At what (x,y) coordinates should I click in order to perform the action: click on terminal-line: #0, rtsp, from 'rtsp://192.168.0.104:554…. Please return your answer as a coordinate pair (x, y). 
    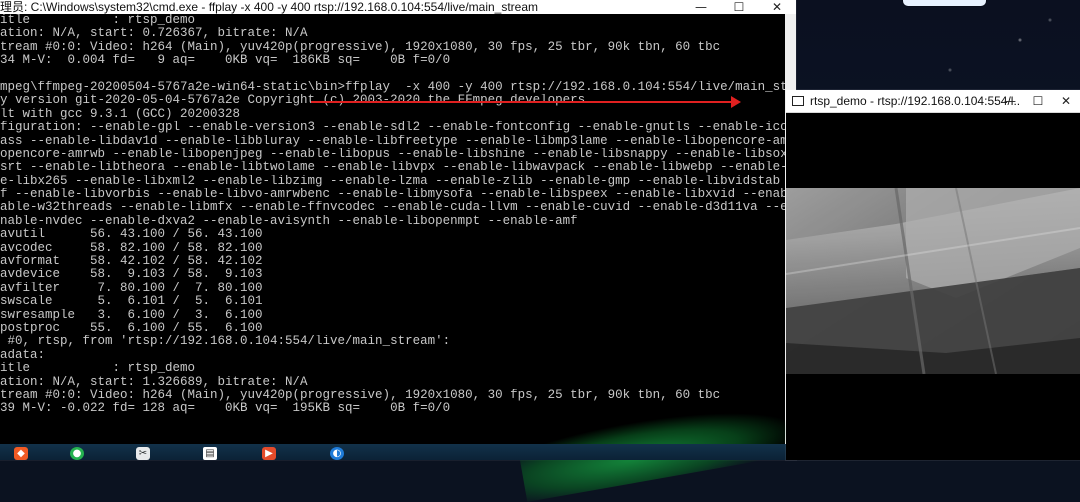
    Looking at the image, I should click on (225, 342).